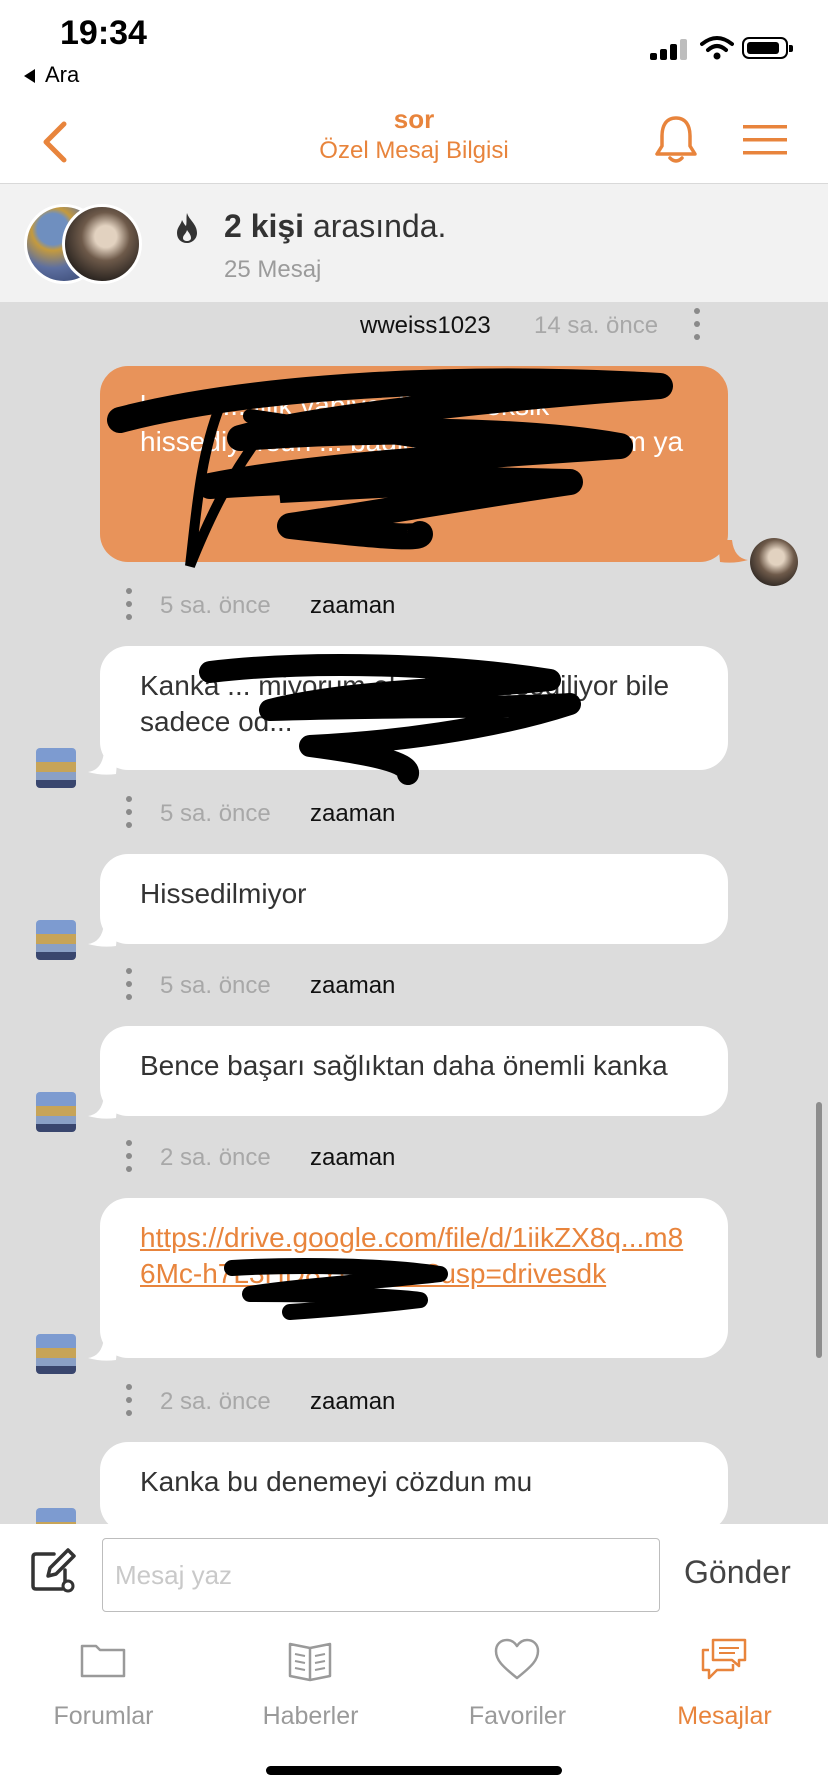 This screenshot has height=1792, width=828. Describe the element at coordinates (375, 226) in the screenshot. I see `participants-suffix: arasında.` at that location.